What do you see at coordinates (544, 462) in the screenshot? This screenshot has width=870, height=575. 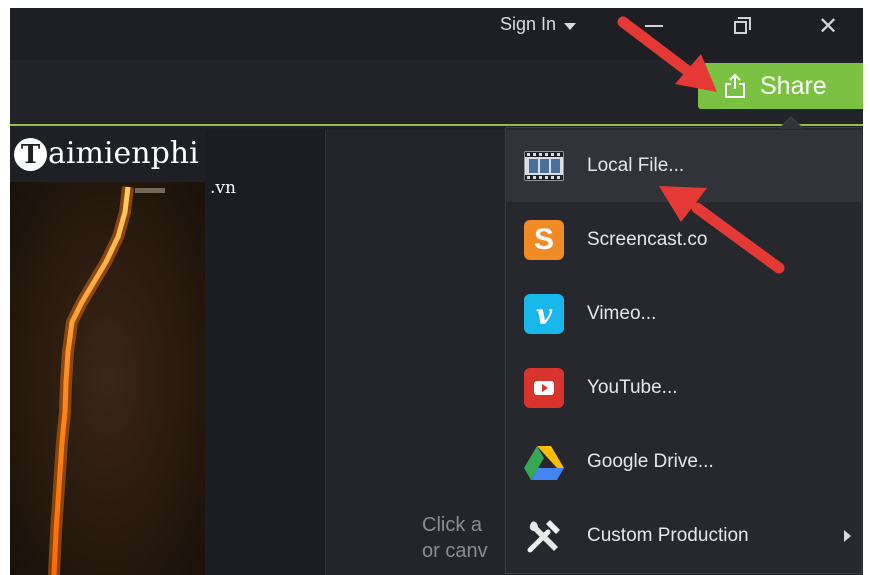 I see `google-drive-icon` at bounding box center [544, 462].